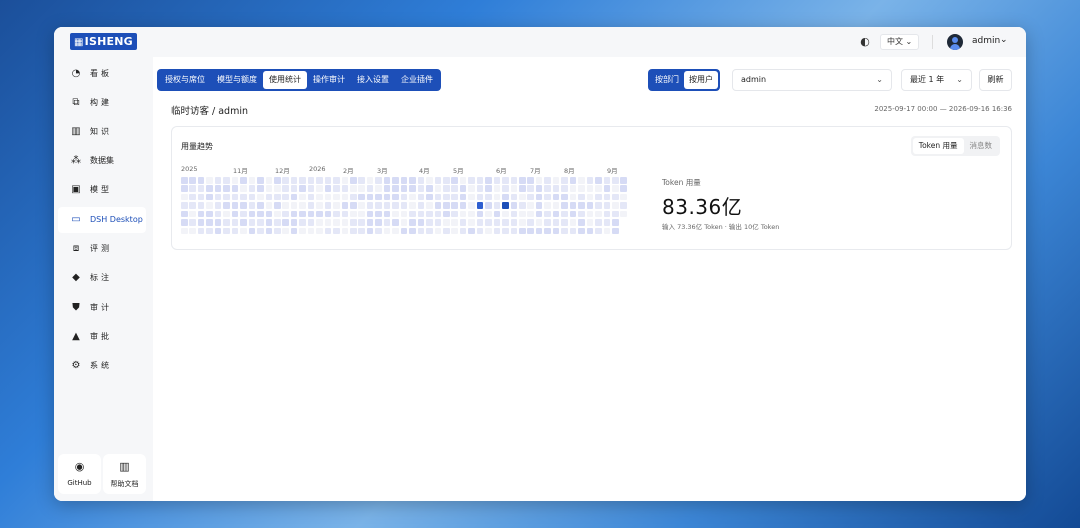 The image size is (1080, 528). What do you see at coordinates (981, 146) in the screenshot?
I see `metric-message-count: 消息数` at bounding box center [981, 146].